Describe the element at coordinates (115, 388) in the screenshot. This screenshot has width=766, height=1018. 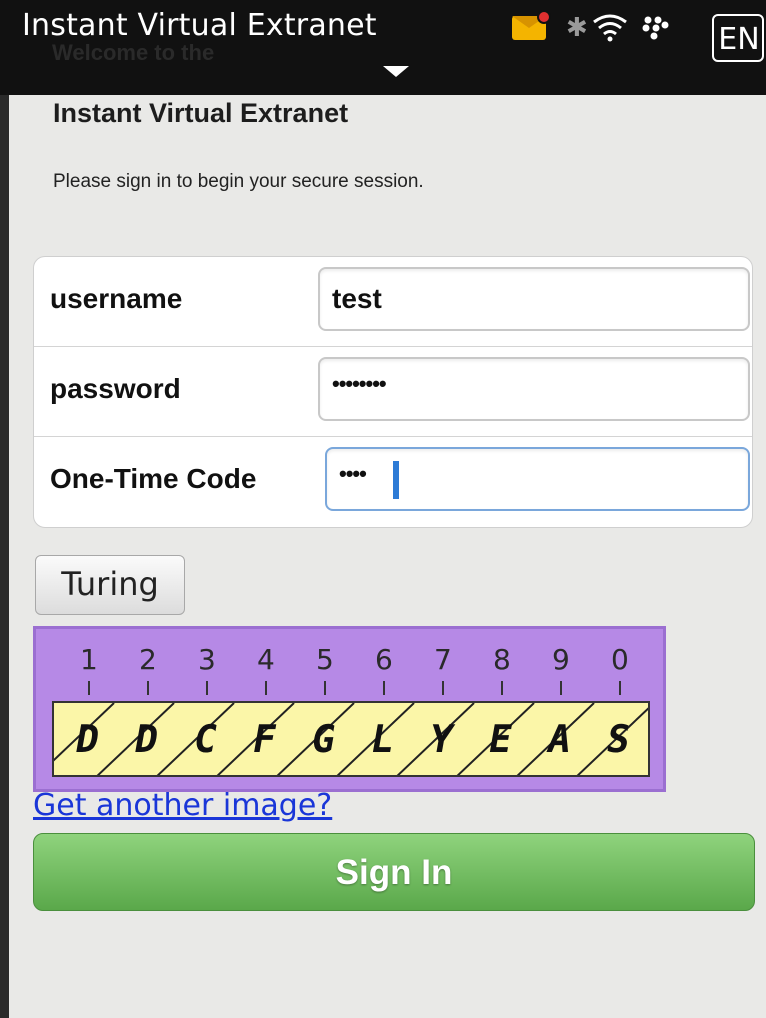
I see `password-label: password` at that location.